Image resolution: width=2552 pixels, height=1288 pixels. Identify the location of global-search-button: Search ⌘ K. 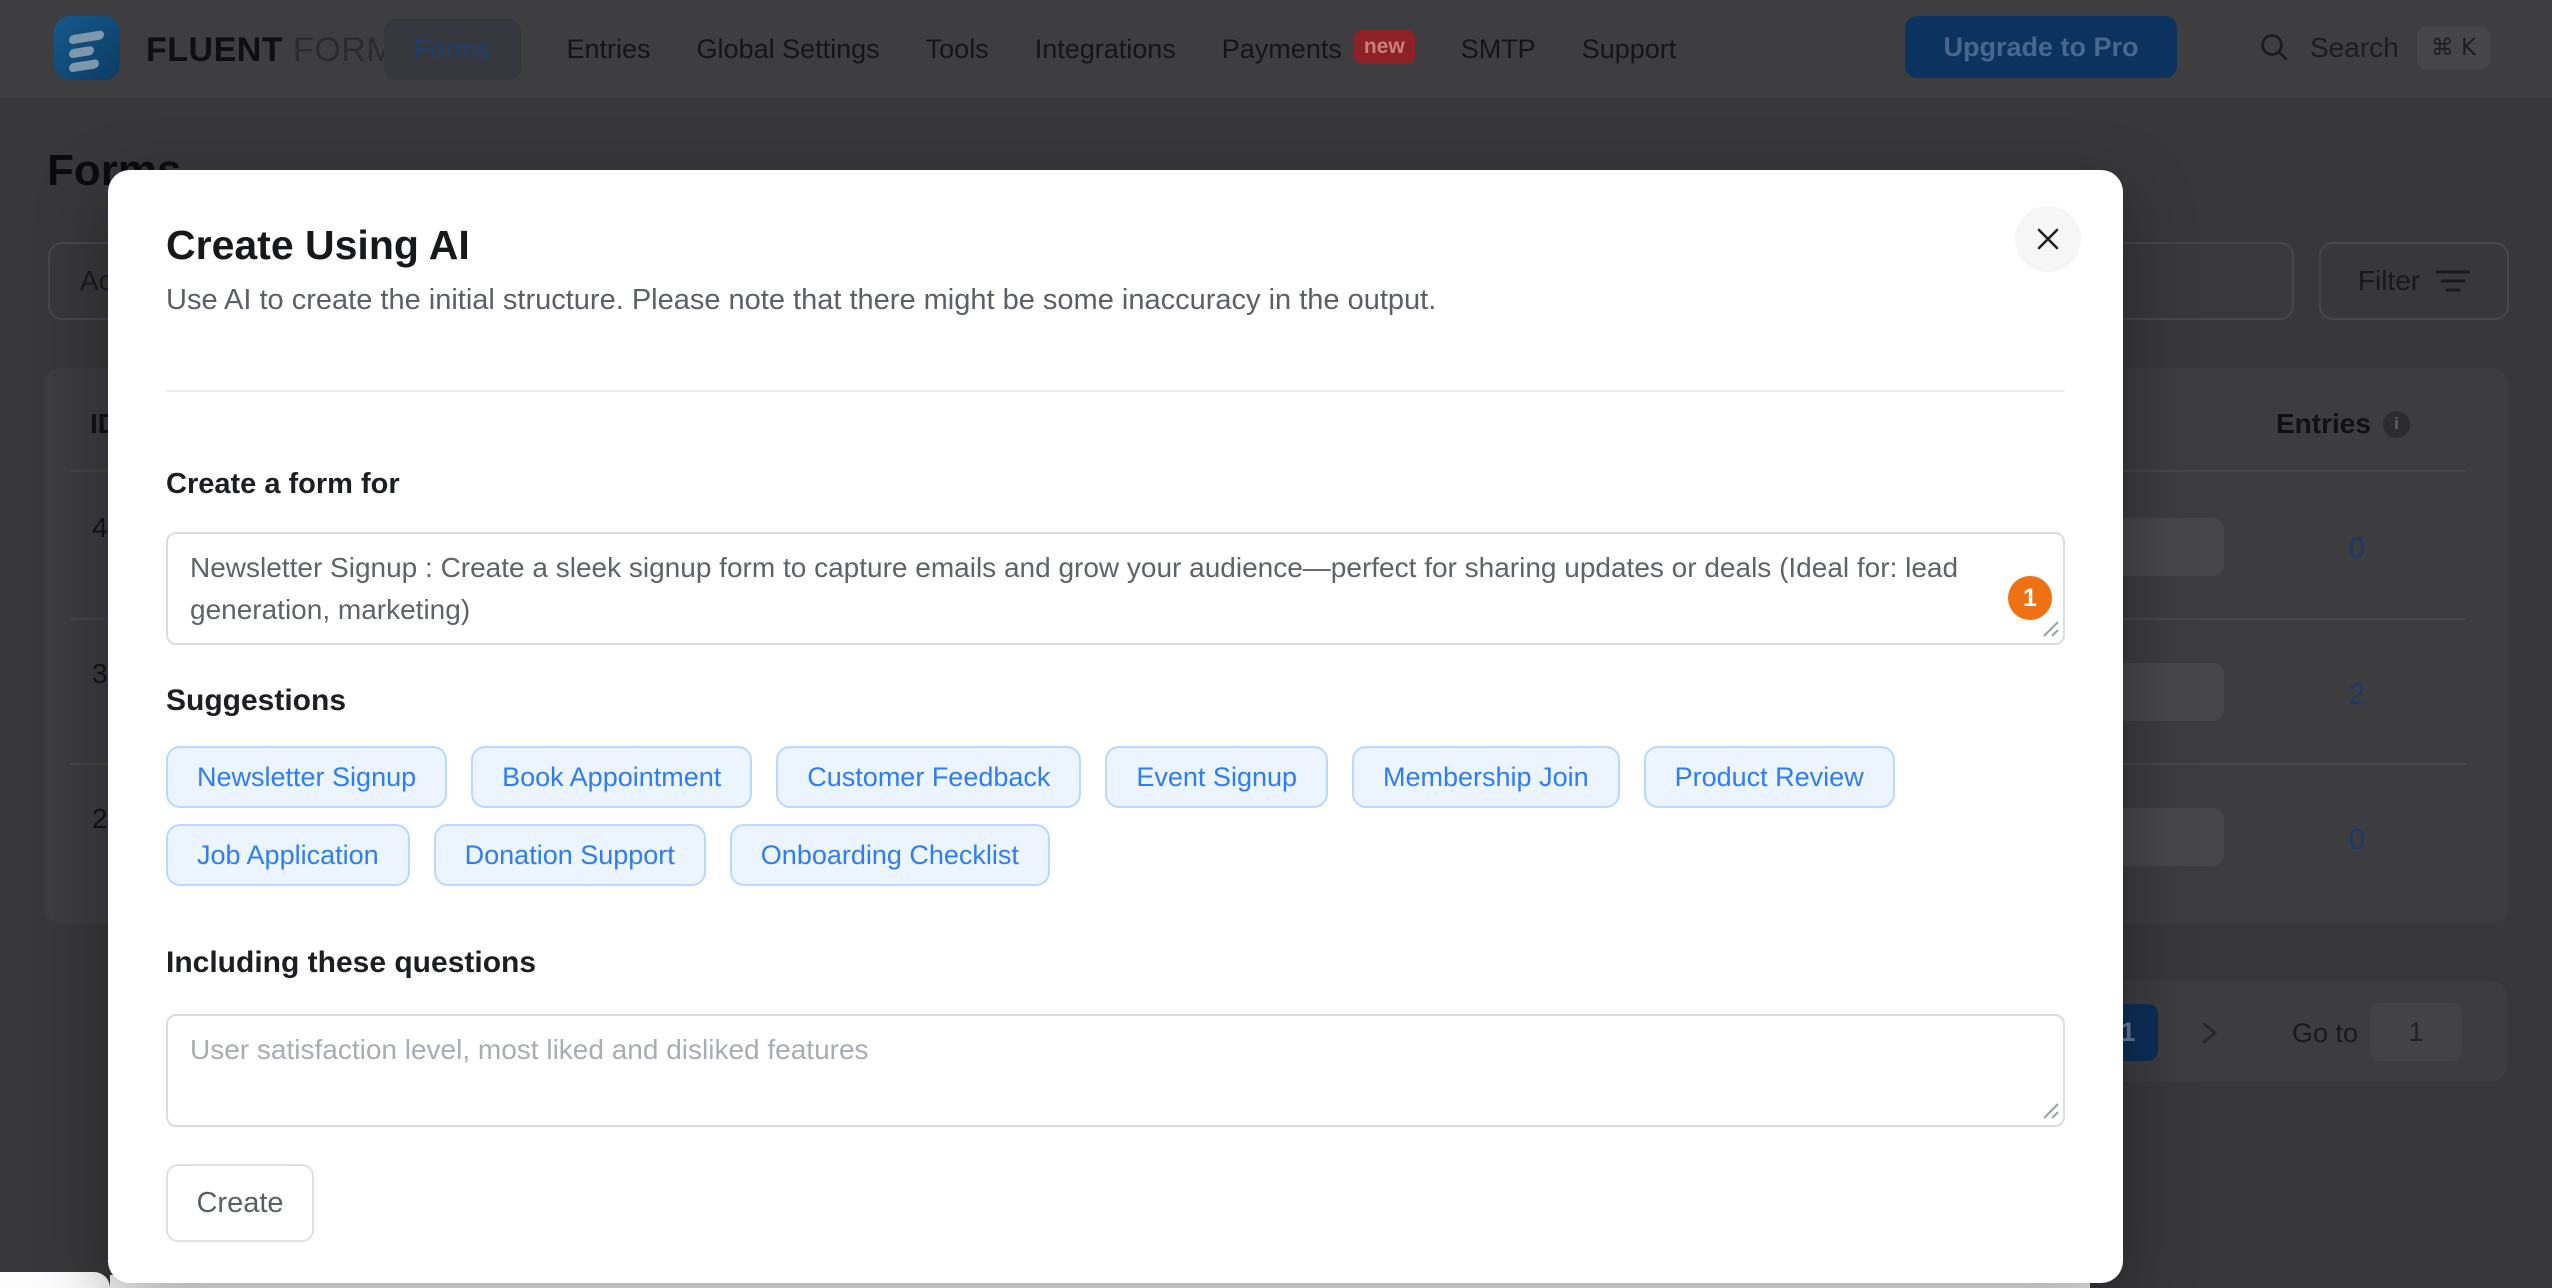
(2374, 48).